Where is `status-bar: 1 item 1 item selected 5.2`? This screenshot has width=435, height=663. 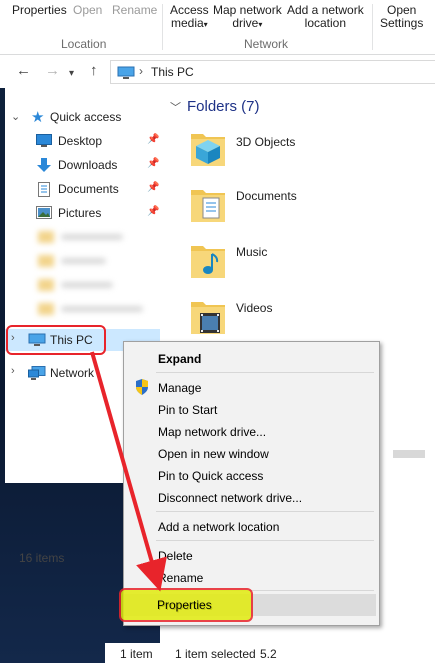
status-bar: 1 item 1 item selected 5.2 is located at coordinates (270, 653).